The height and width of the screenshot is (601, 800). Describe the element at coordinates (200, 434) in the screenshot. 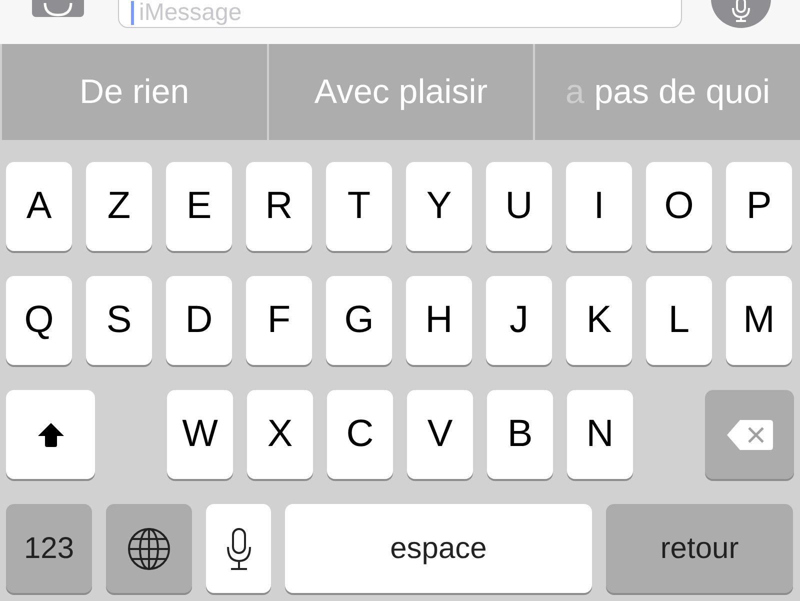

I see `letter-key: W` at that location.